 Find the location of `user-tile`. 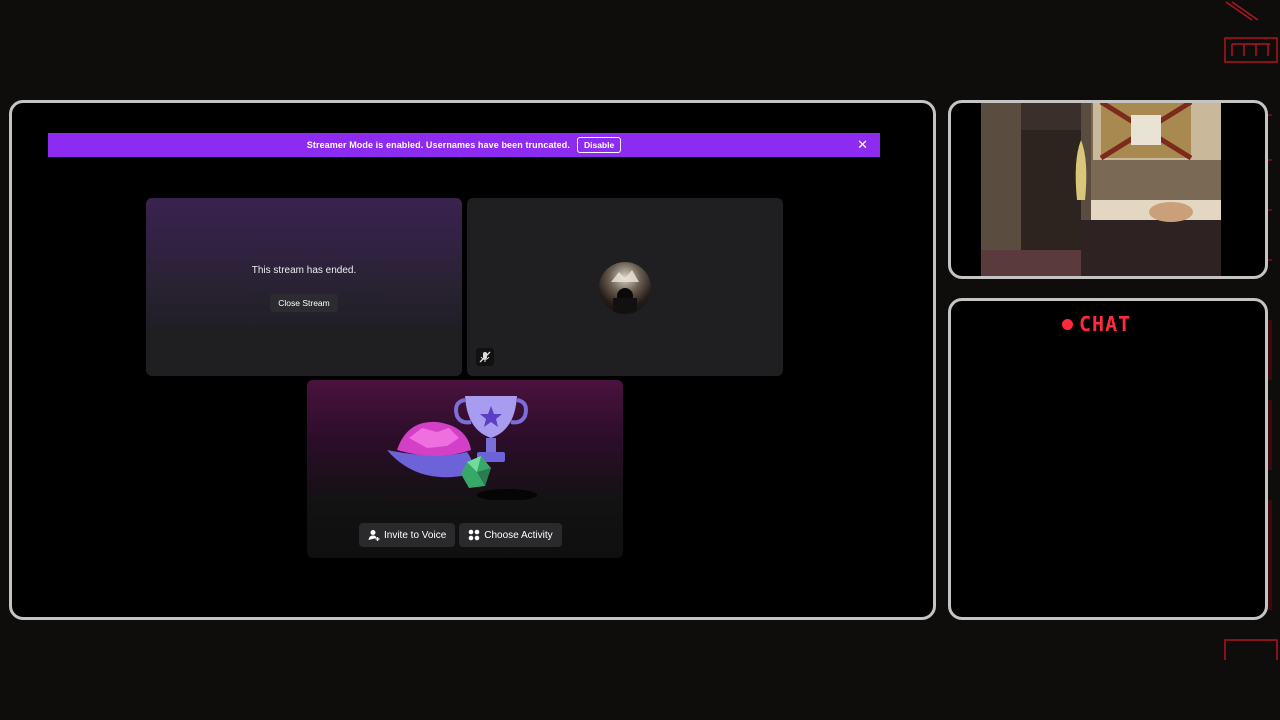

user-tile is located at coordinates (625, 287).